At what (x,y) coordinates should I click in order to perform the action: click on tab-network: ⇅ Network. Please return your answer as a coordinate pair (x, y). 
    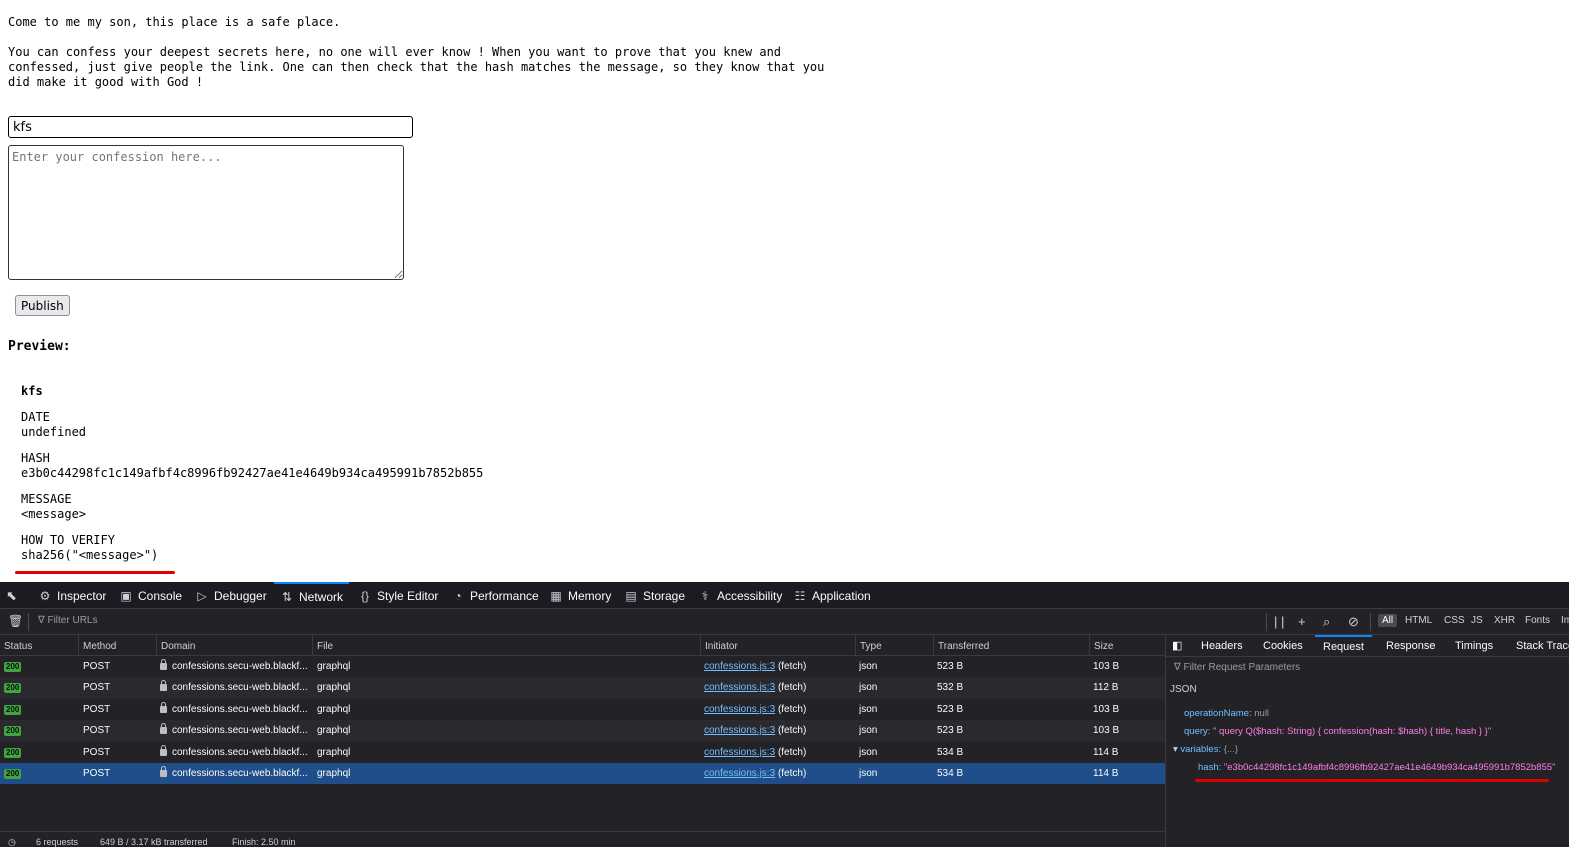
    Looking at the image, I should click on (312, 595).